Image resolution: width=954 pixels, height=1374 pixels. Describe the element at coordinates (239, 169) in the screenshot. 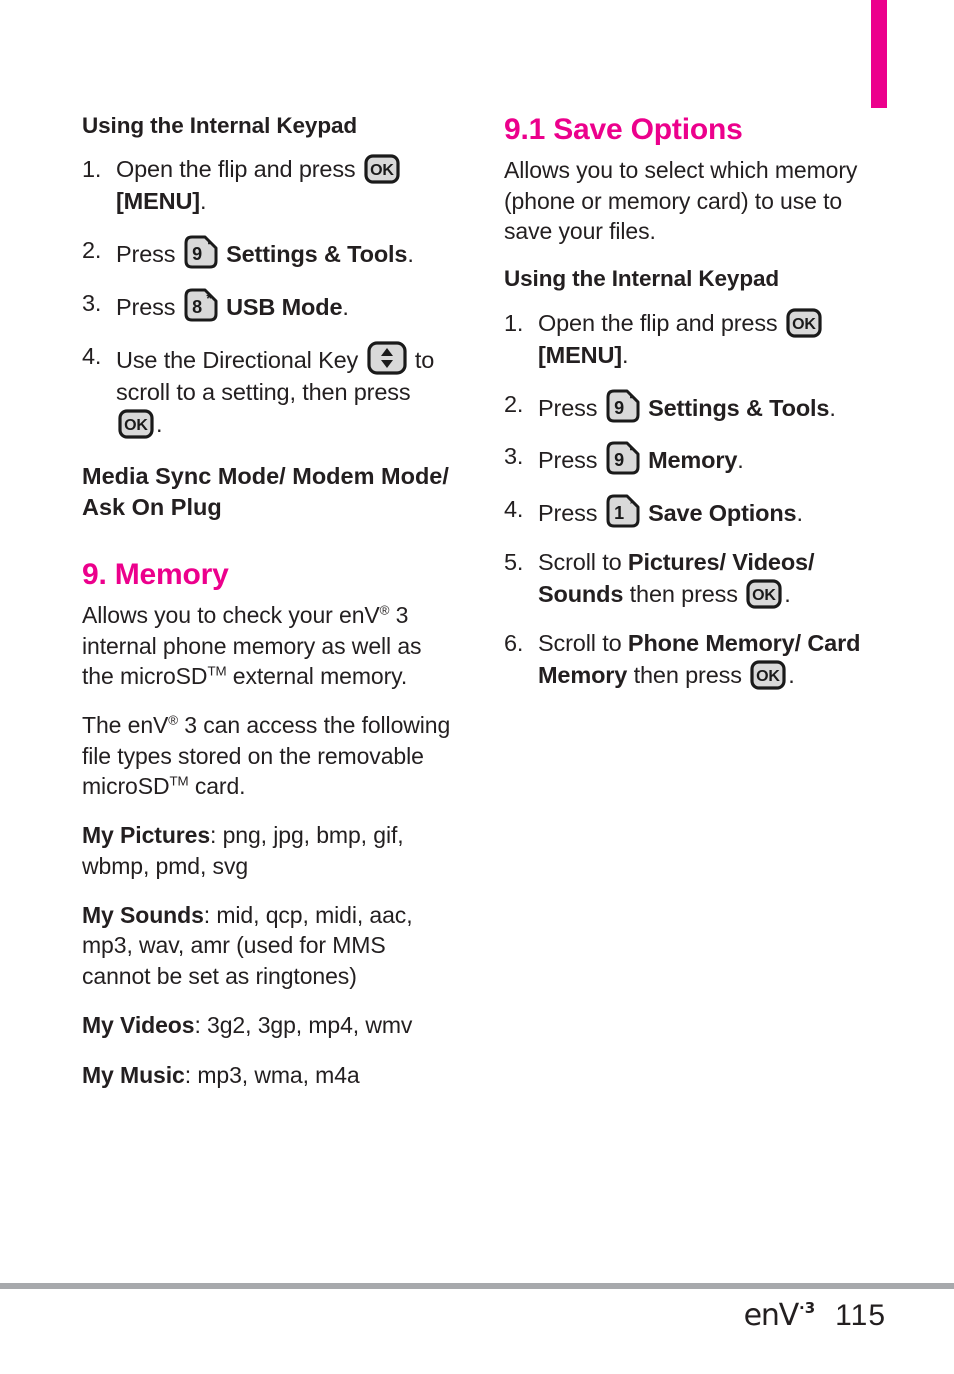

I see `step-text: Open the flip and press` at that location.